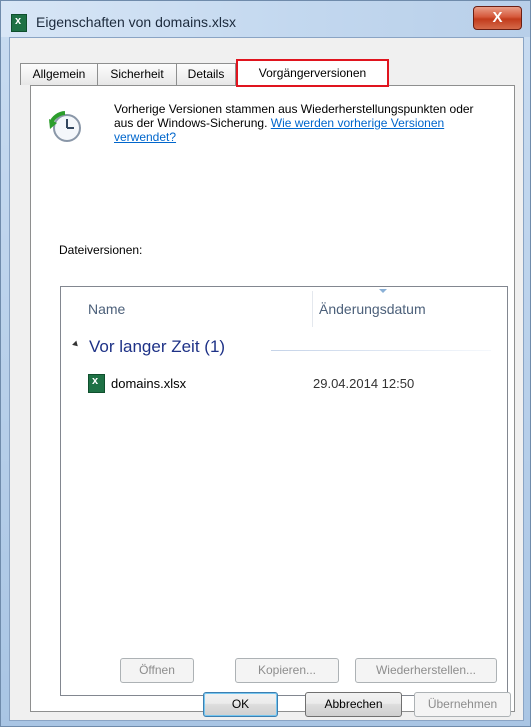 The height and width of the screenshot is (727, 531). I want to click on apply-label: Übernehmen, so click(462, 704).